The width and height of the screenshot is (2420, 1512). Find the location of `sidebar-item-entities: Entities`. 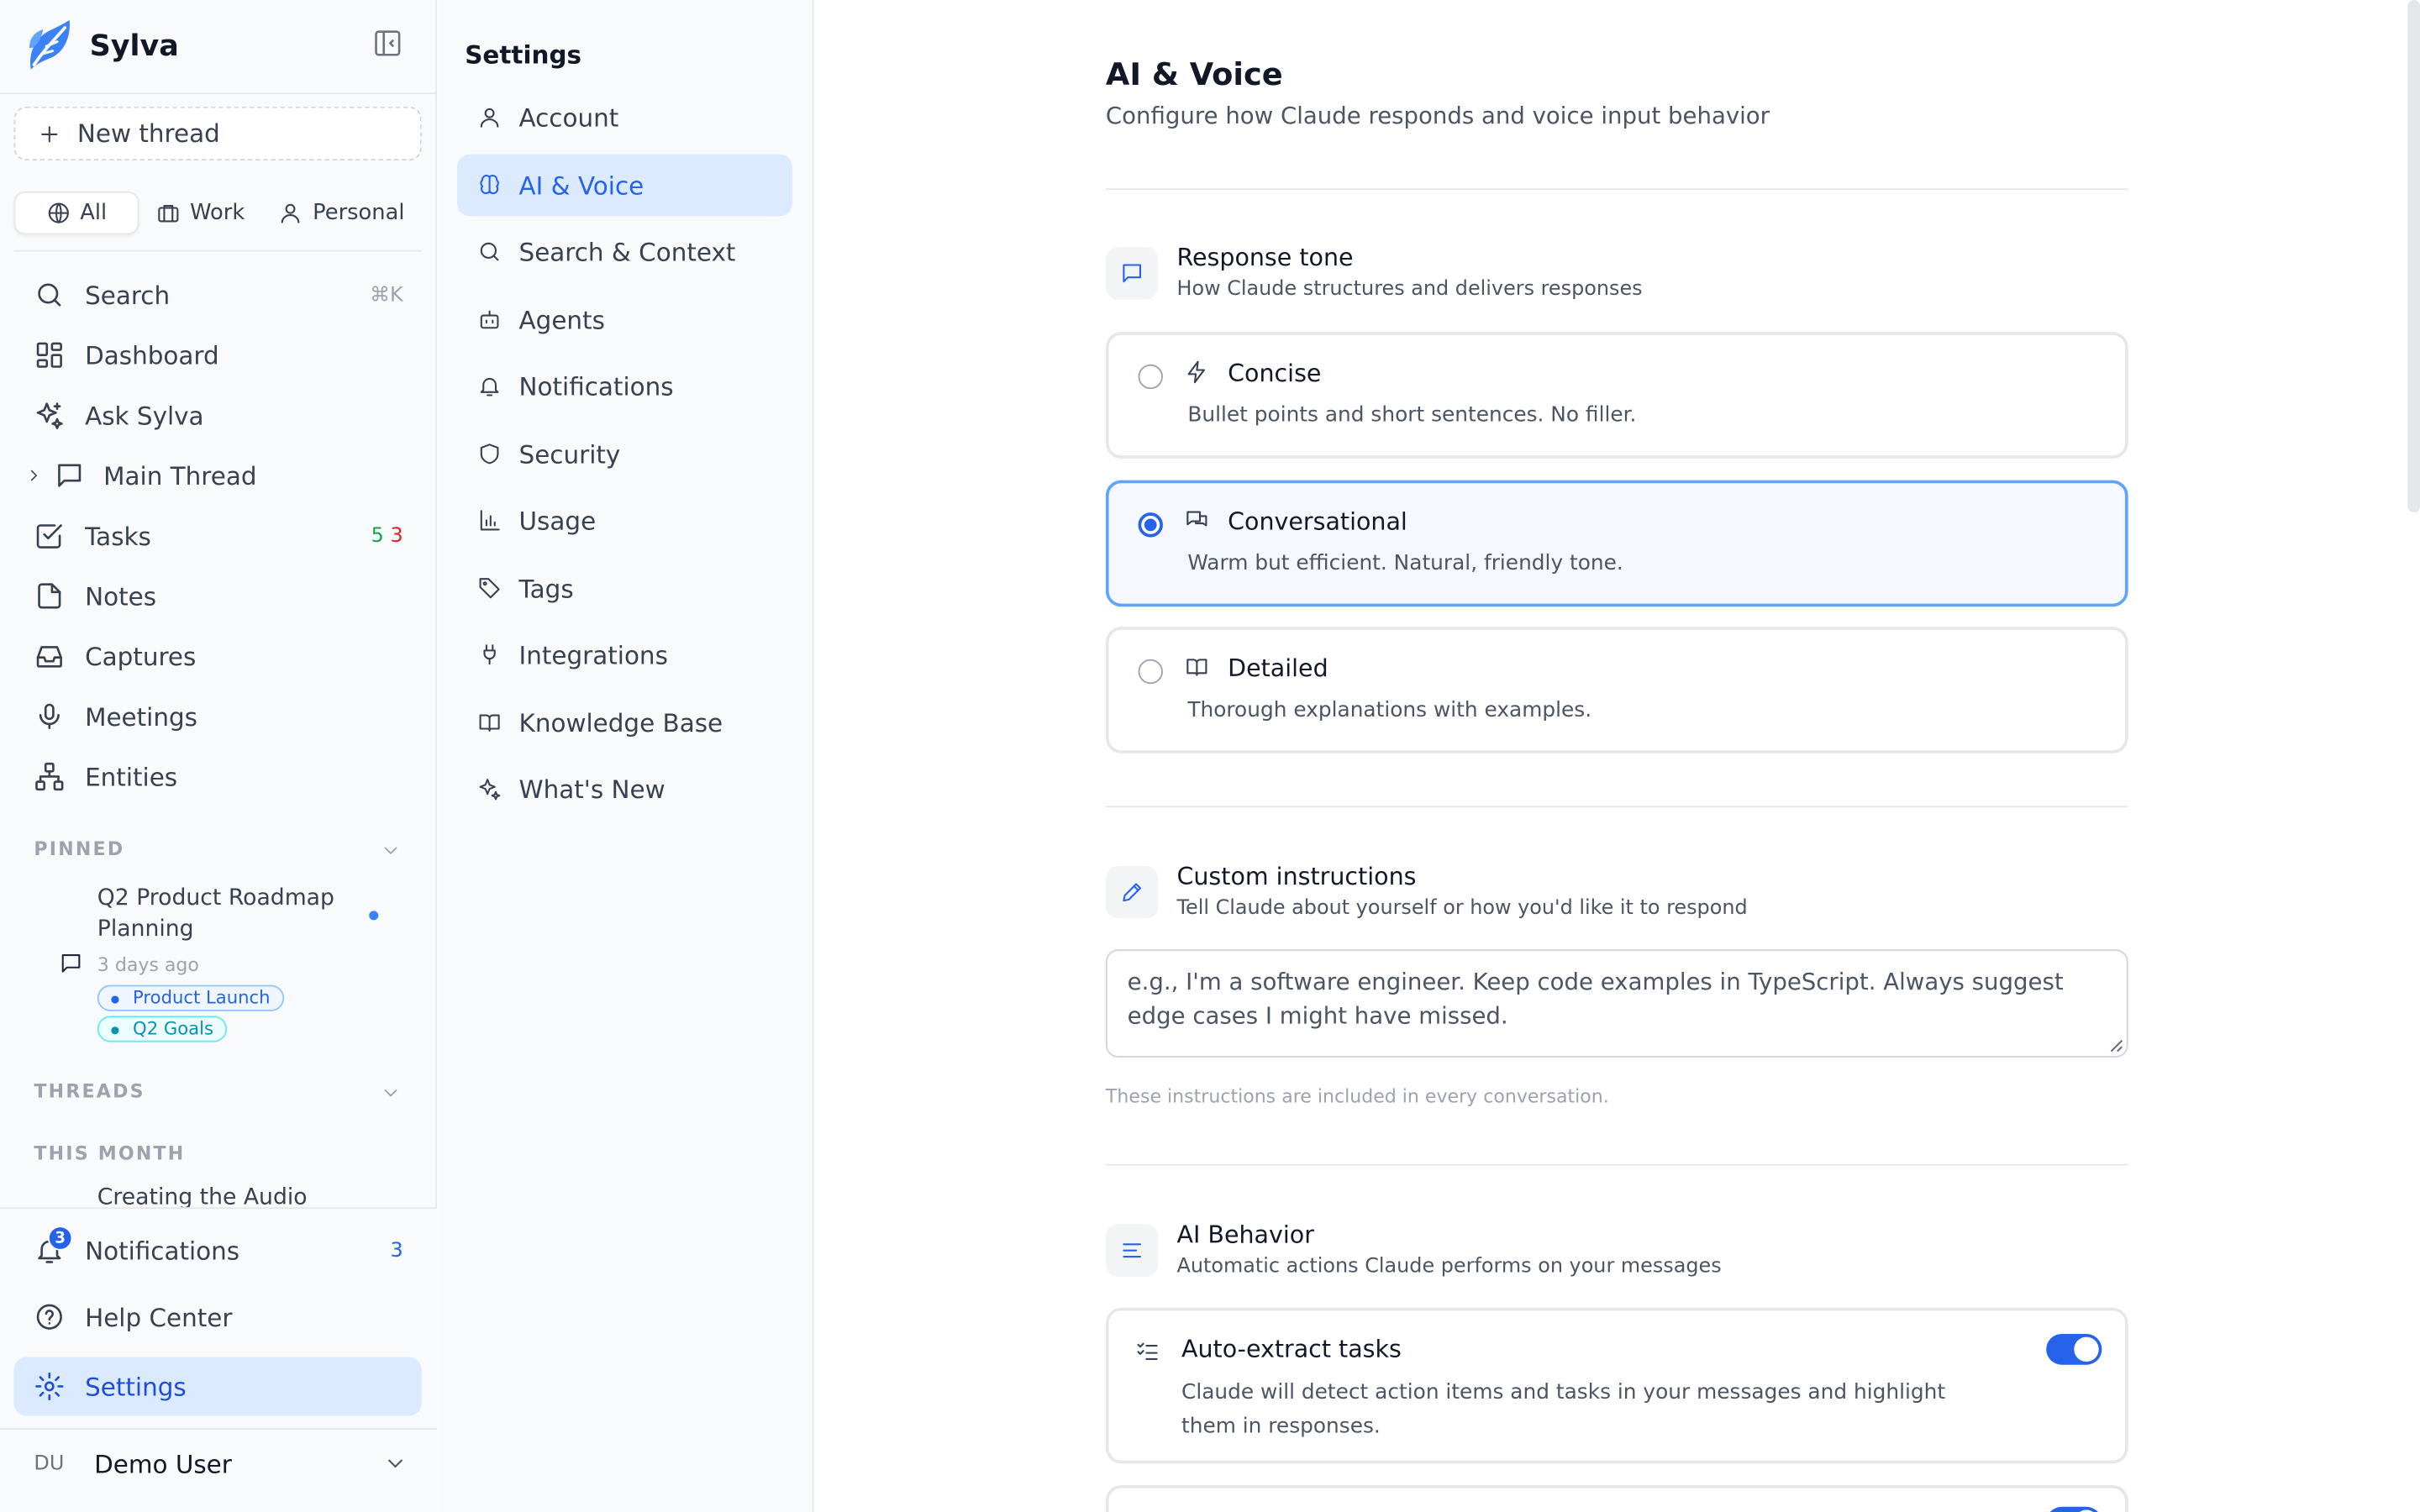

sidebar-item-entities: Entities is located at coordinates (218, 776).